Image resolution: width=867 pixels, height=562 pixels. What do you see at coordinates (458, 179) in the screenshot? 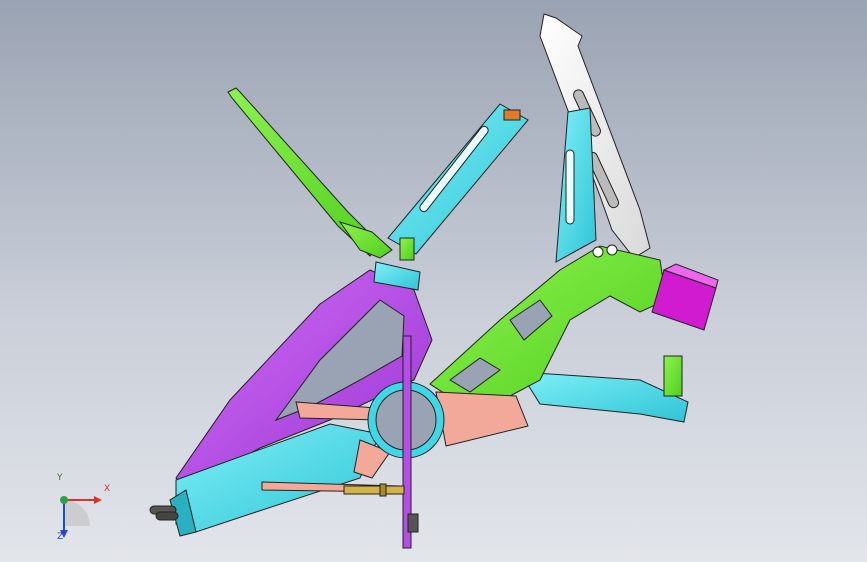
I see `cyan-upper-link` at bounding box center [458, 179].